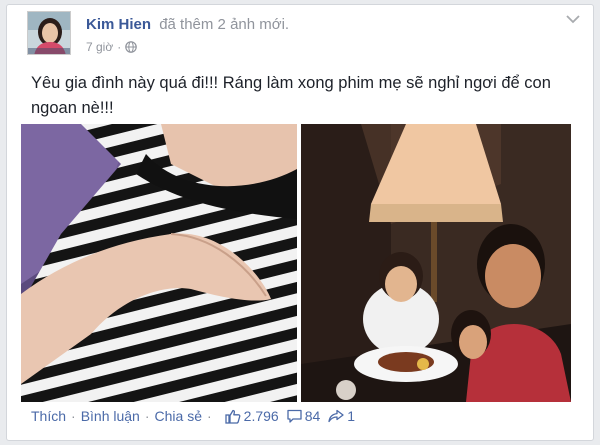 Image resolution: width=600 pixels, height=445 pixels. I want to click on author-name-link: Kim Hien, so click(118, 24).